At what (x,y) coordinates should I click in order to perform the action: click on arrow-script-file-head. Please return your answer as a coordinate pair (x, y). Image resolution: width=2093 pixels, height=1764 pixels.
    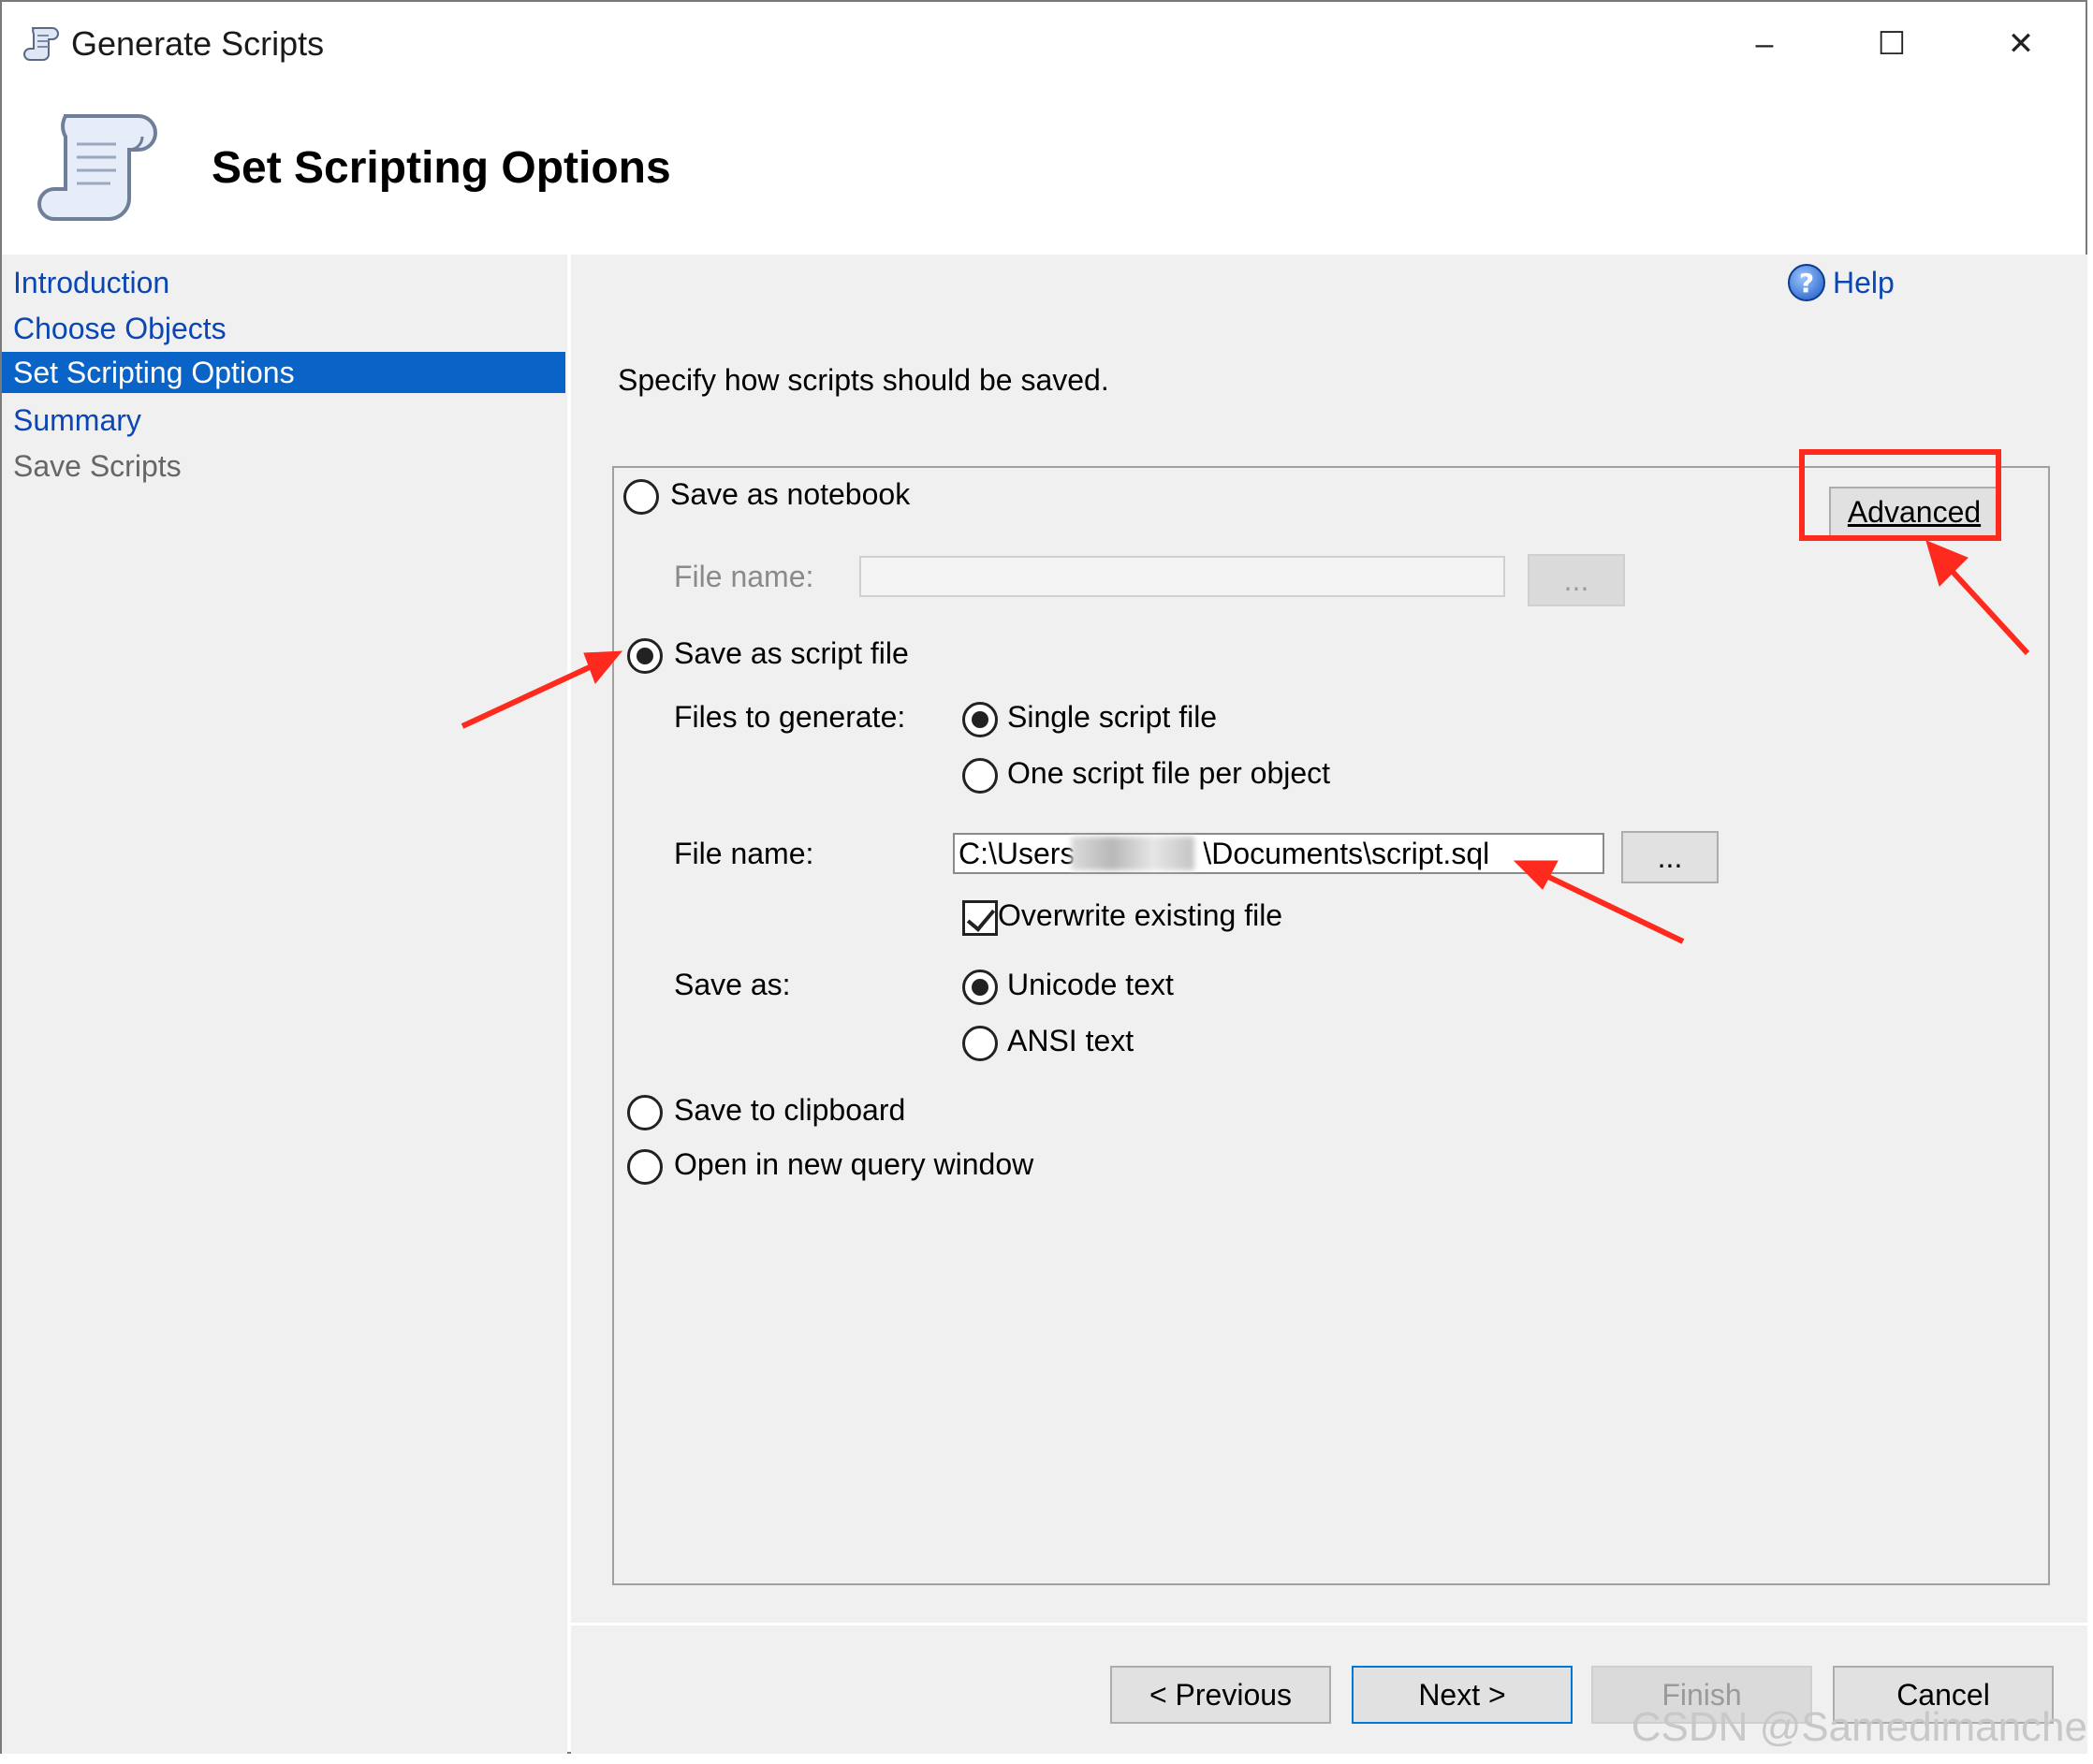
    Looking at the image, I should click on (603, 667).